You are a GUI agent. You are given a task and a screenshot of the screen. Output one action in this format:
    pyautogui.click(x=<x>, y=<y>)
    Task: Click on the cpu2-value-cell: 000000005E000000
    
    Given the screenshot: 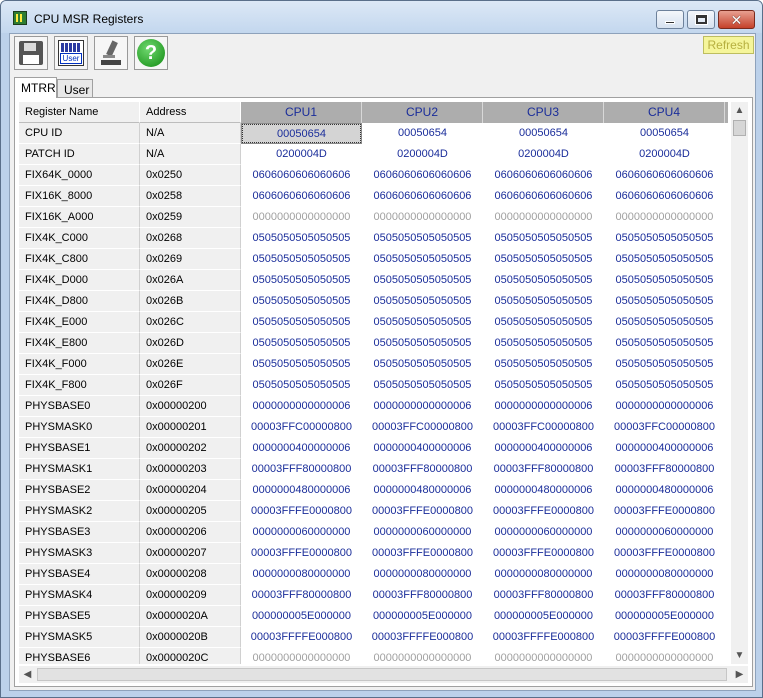 What is the action you would take?
    pyautogui.click(x=422, y=616)
    